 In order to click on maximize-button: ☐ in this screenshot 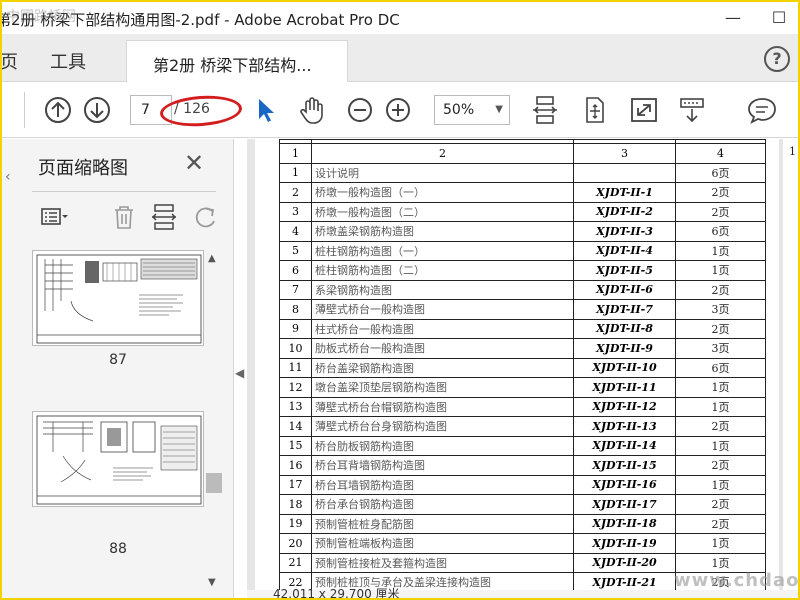, I will do `click(779, 18)`.